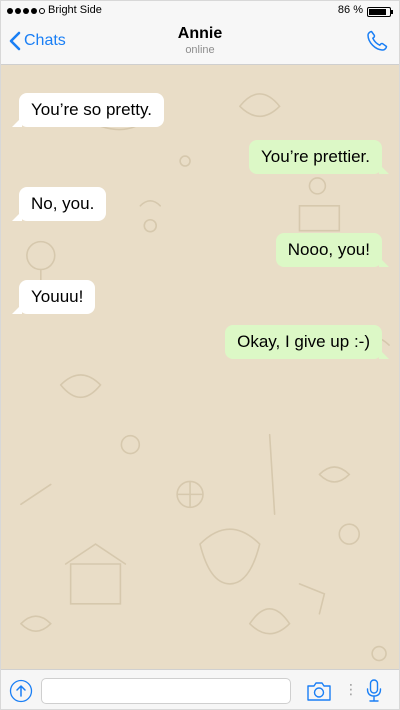 This screenshot has width=400, height=710. What do you see at coordinates (59, 204) in the screenshot?
I see `incoming-message: No, you.` at bounding box center [59, 204].